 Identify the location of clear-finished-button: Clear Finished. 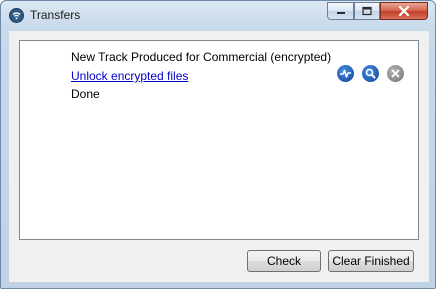
(371, 261).